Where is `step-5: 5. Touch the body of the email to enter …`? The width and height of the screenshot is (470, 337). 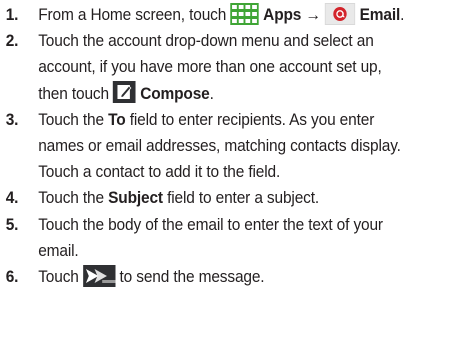 step-5: 5. Touch the body of the email to enter … is located at coordinates (224, 238).